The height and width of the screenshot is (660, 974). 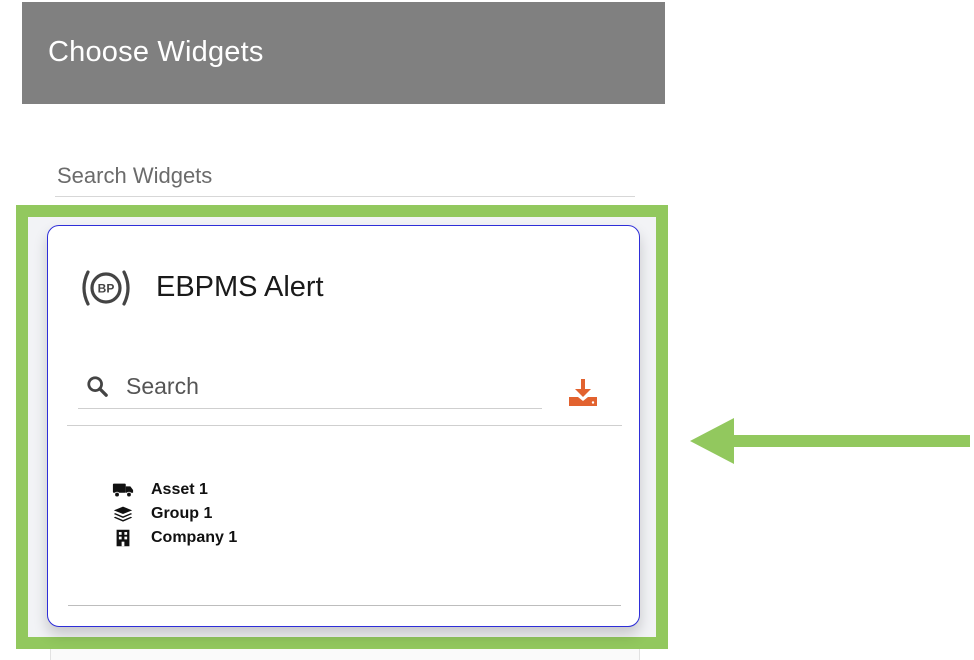 I want to click on left-arrow-icon, so click(x=830, y=441).